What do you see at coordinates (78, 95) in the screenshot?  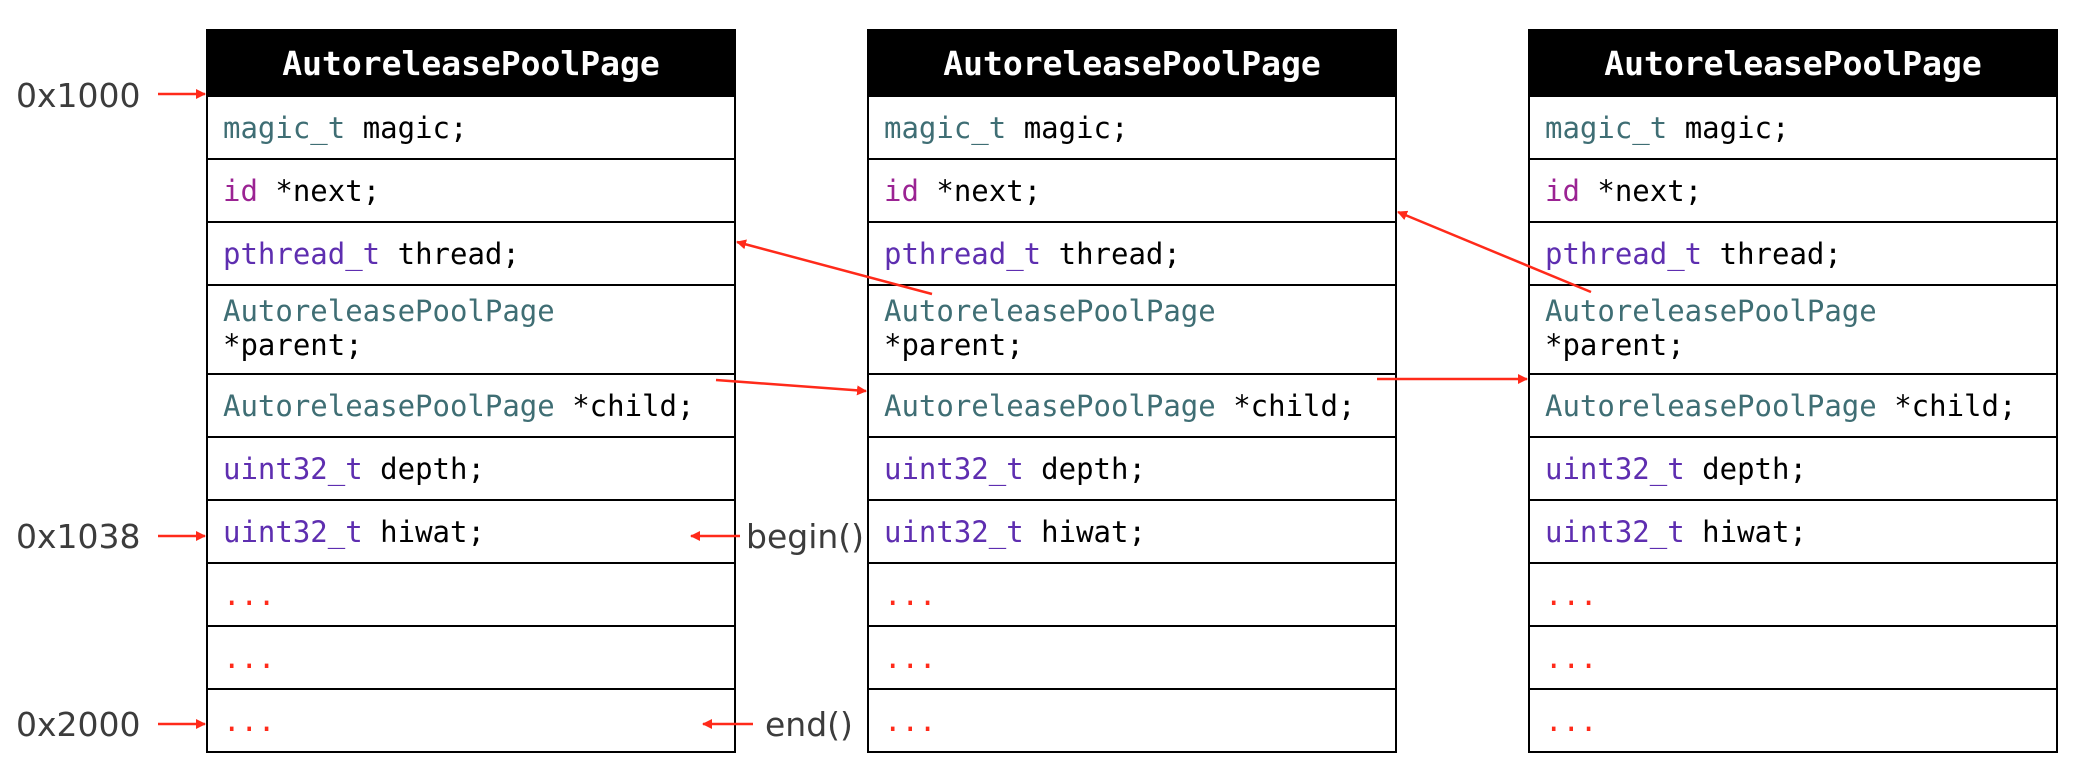 I see `address-label-start: 0x1000` at bounding box center [78, 95].